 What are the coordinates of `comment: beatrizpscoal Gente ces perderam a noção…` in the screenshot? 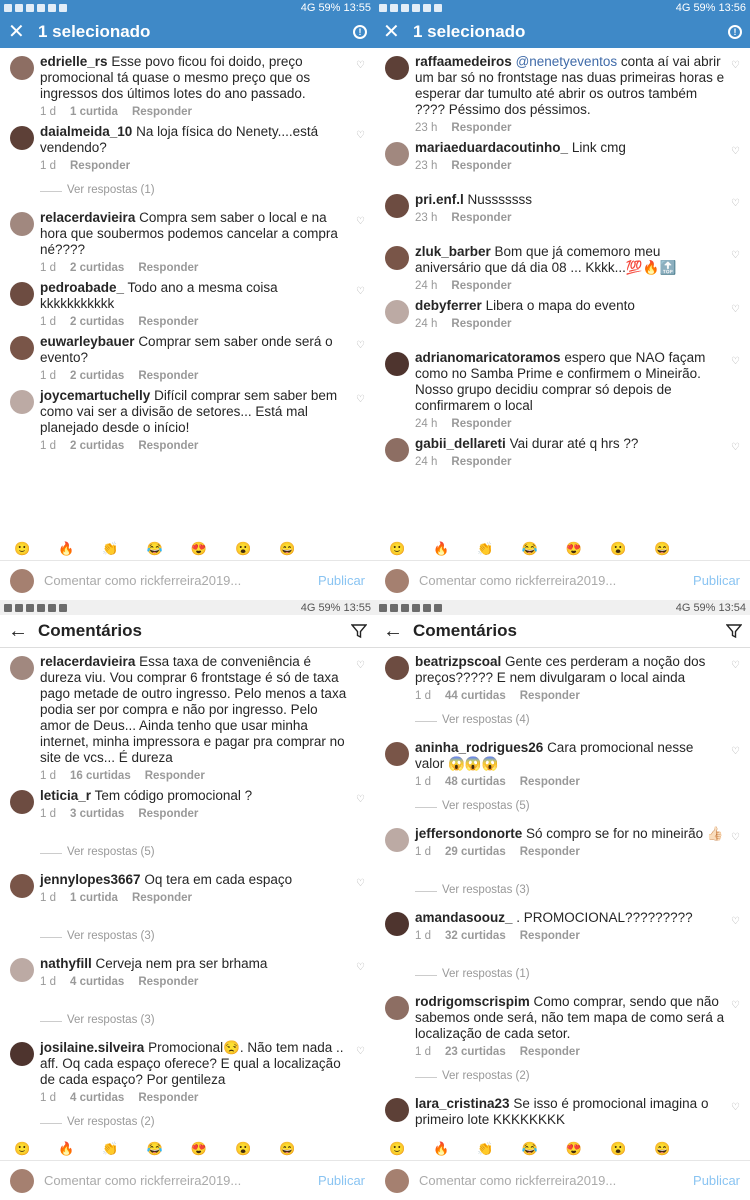 It's located at (562, 675).